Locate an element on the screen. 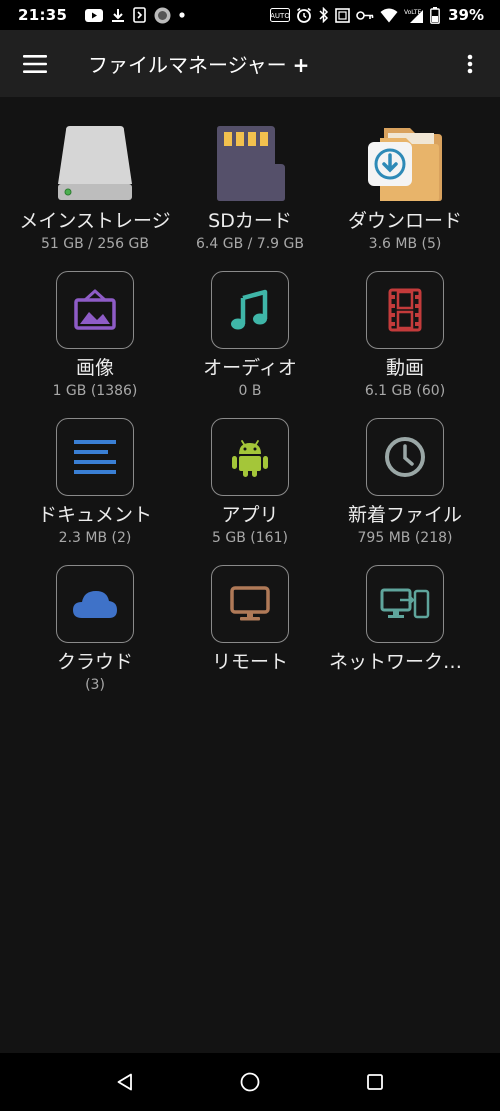 This screenshot has height=1111, width=500. youtube-icon is located at coordinates (94, 15).